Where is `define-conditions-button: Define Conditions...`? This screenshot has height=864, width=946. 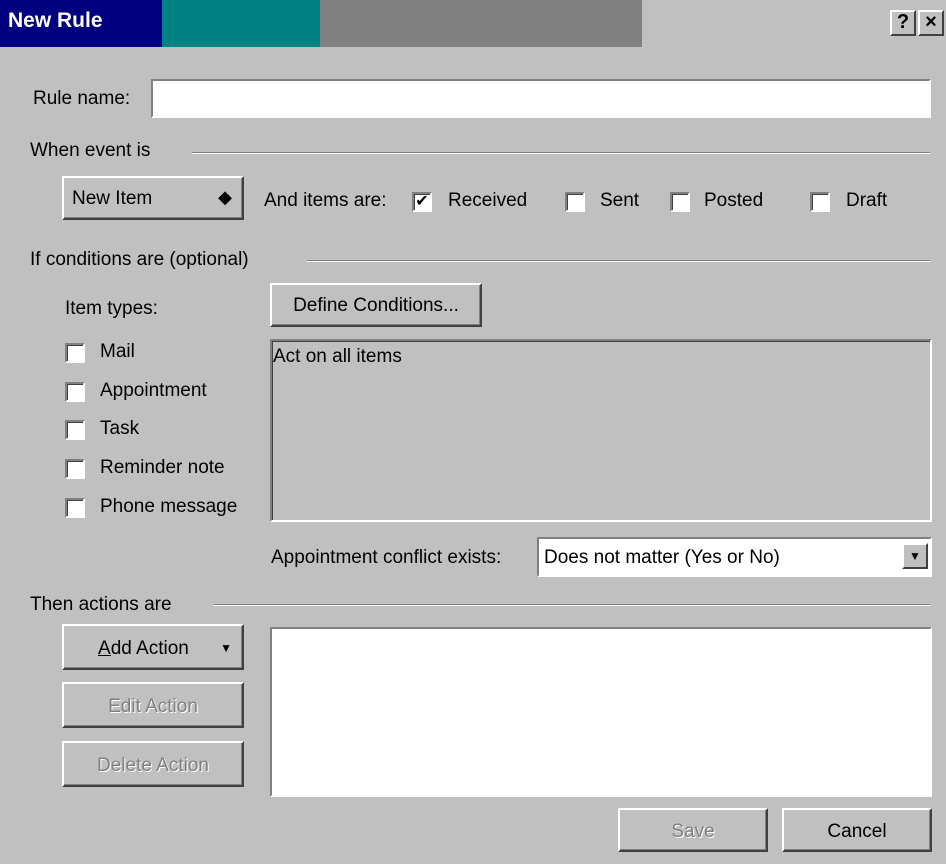 define-conditions-button: Define Conditions... is located at coordinates (376, 305).